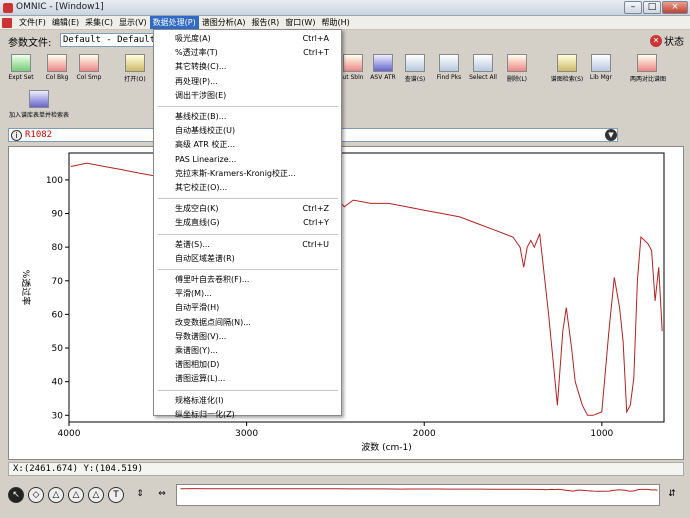 This screenshot has width=690, height=518. I want to click on process-menu-item: 纵坐标归一化(Z), so click(247, 414).